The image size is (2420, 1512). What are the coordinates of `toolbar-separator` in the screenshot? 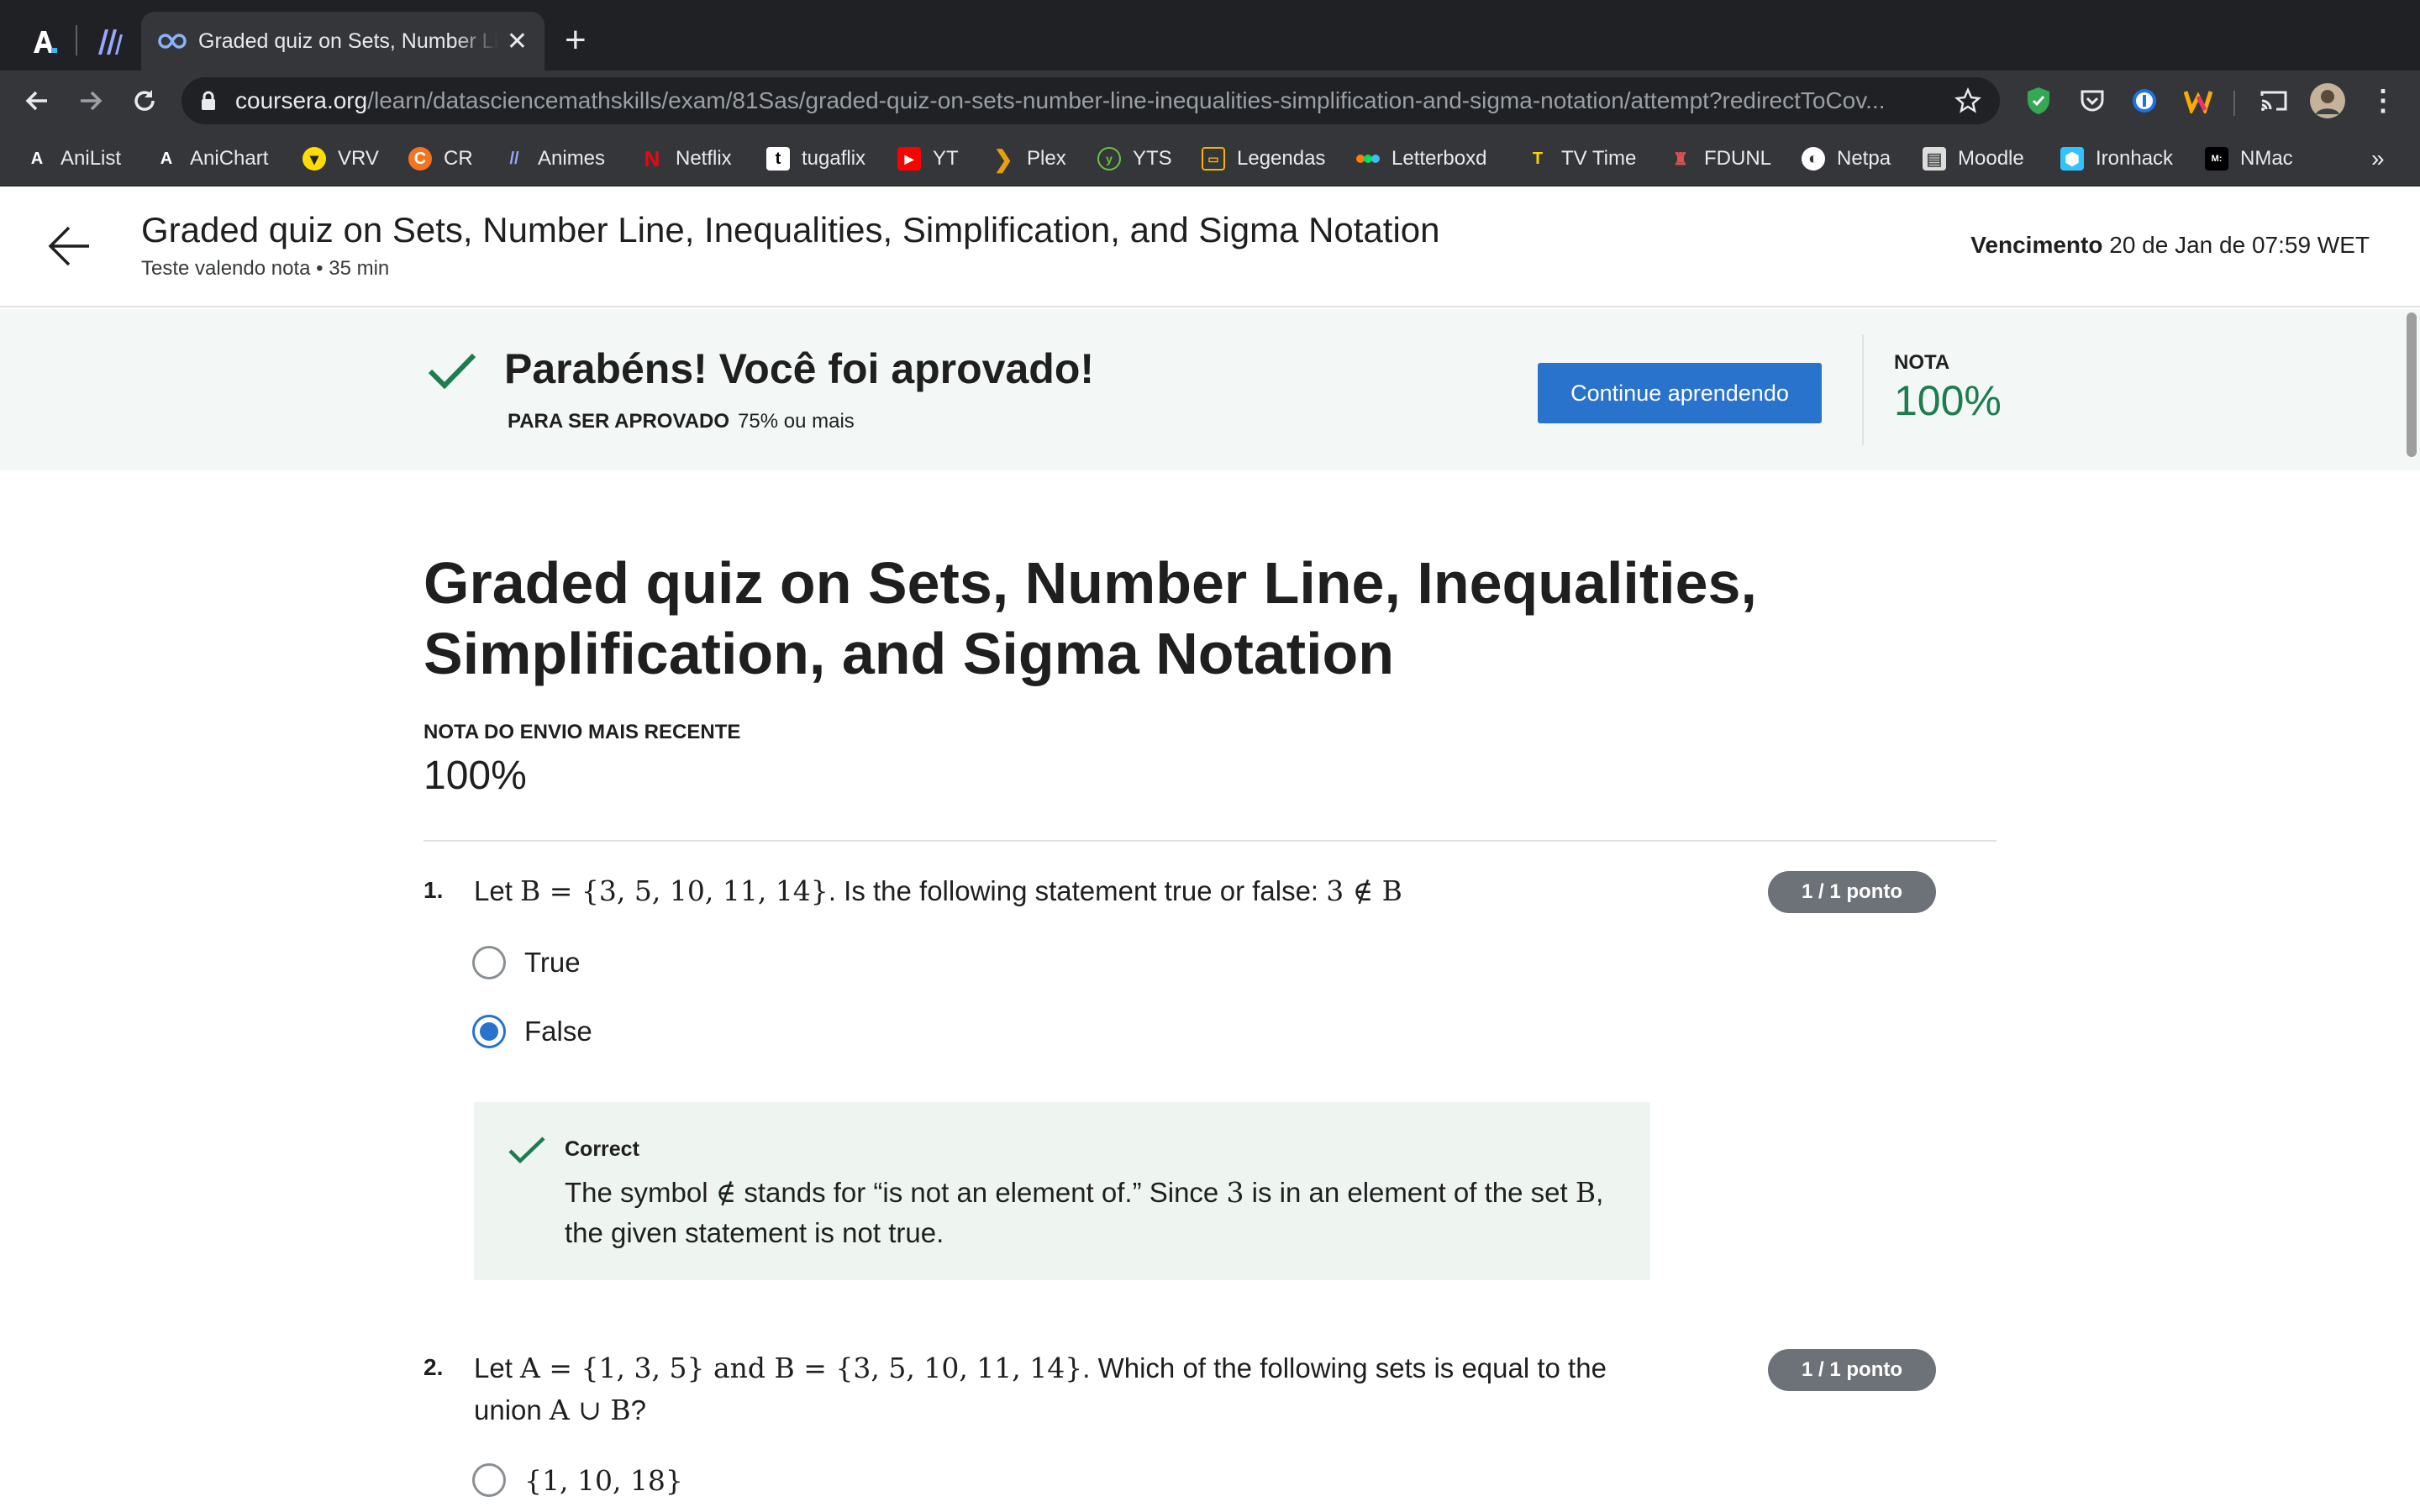 It's located at (2234, 103).